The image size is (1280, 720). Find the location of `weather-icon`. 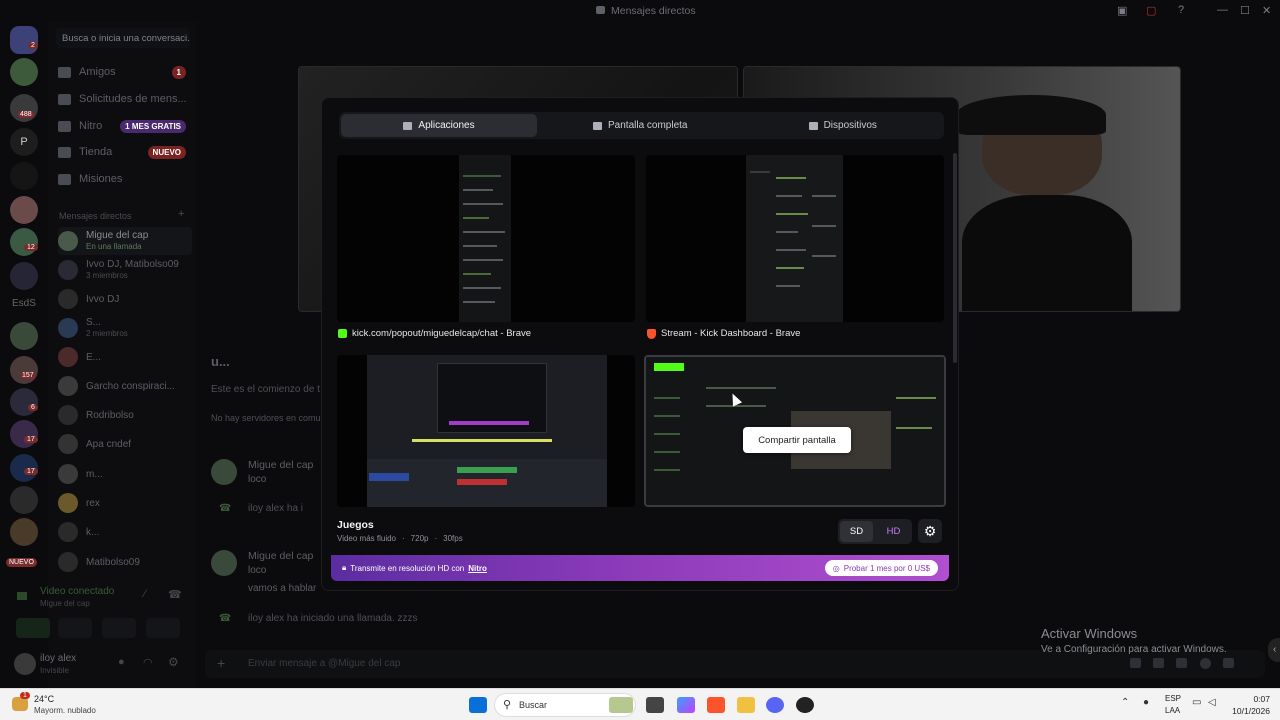

weather-icon is located at coordinates (20, 704).